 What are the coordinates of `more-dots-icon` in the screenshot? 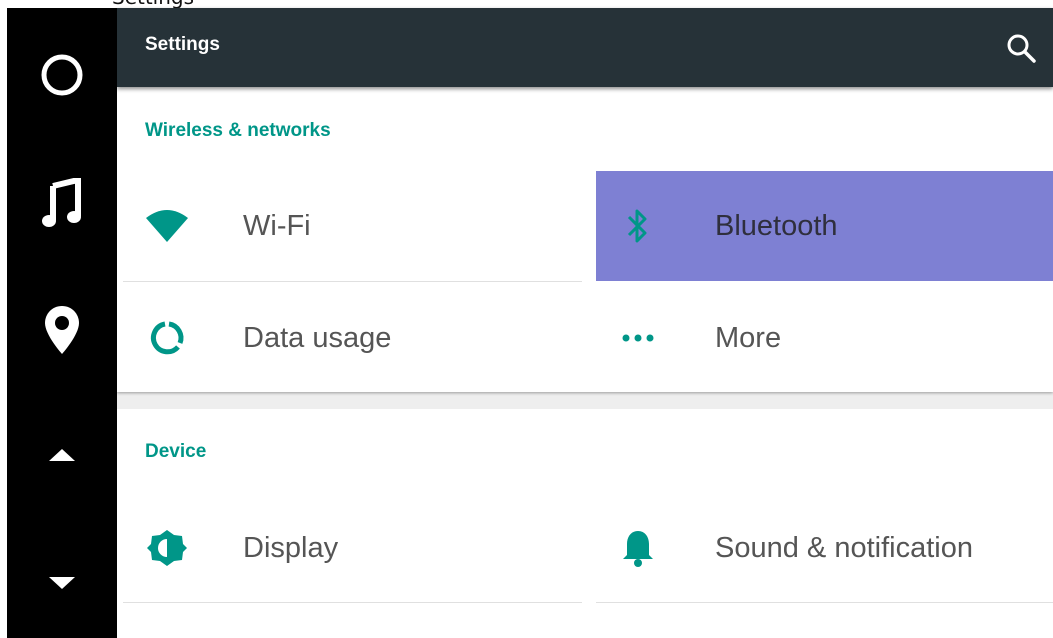 It's located at (638, 338).